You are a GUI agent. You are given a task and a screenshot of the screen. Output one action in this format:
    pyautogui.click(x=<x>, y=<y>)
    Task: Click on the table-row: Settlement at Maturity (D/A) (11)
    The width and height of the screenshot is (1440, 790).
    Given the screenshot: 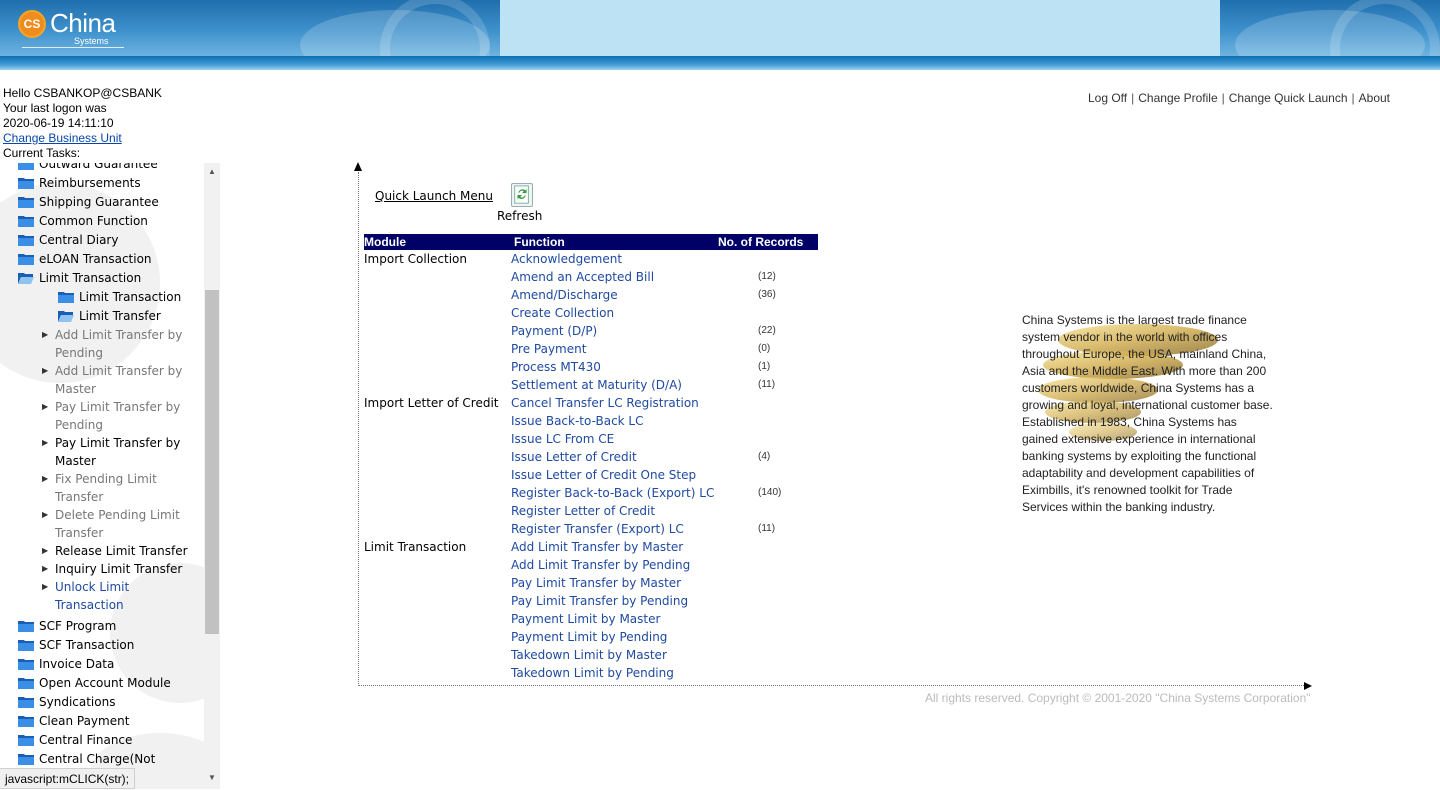 What is the action you would take?
    pyautogui.click(x=599, y=385)
    